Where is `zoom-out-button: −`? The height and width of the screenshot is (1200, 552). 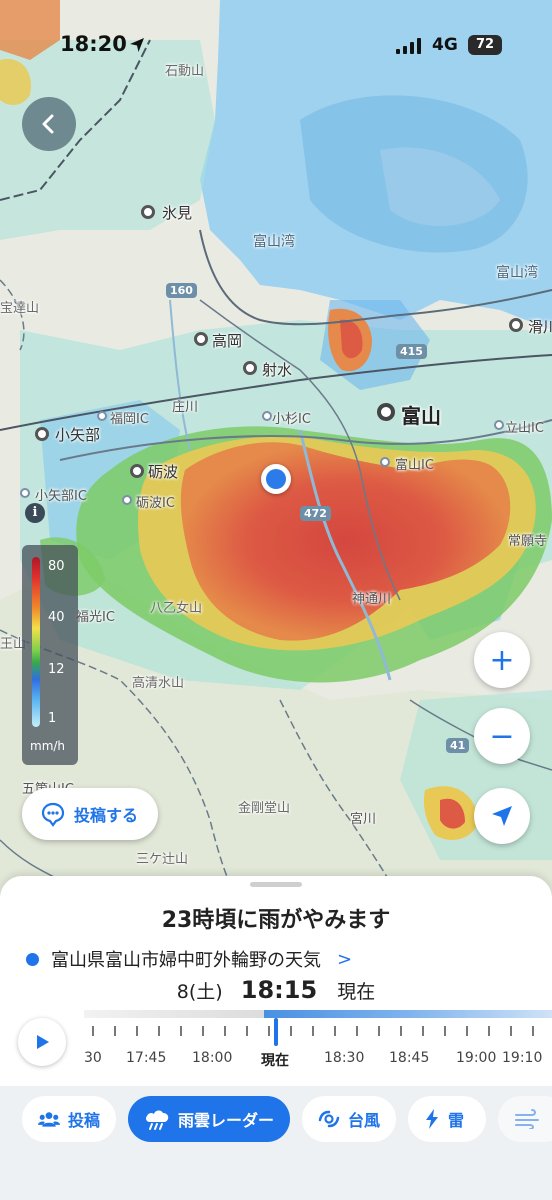 zoom-out-button: − is located at coordinates (502, 736).